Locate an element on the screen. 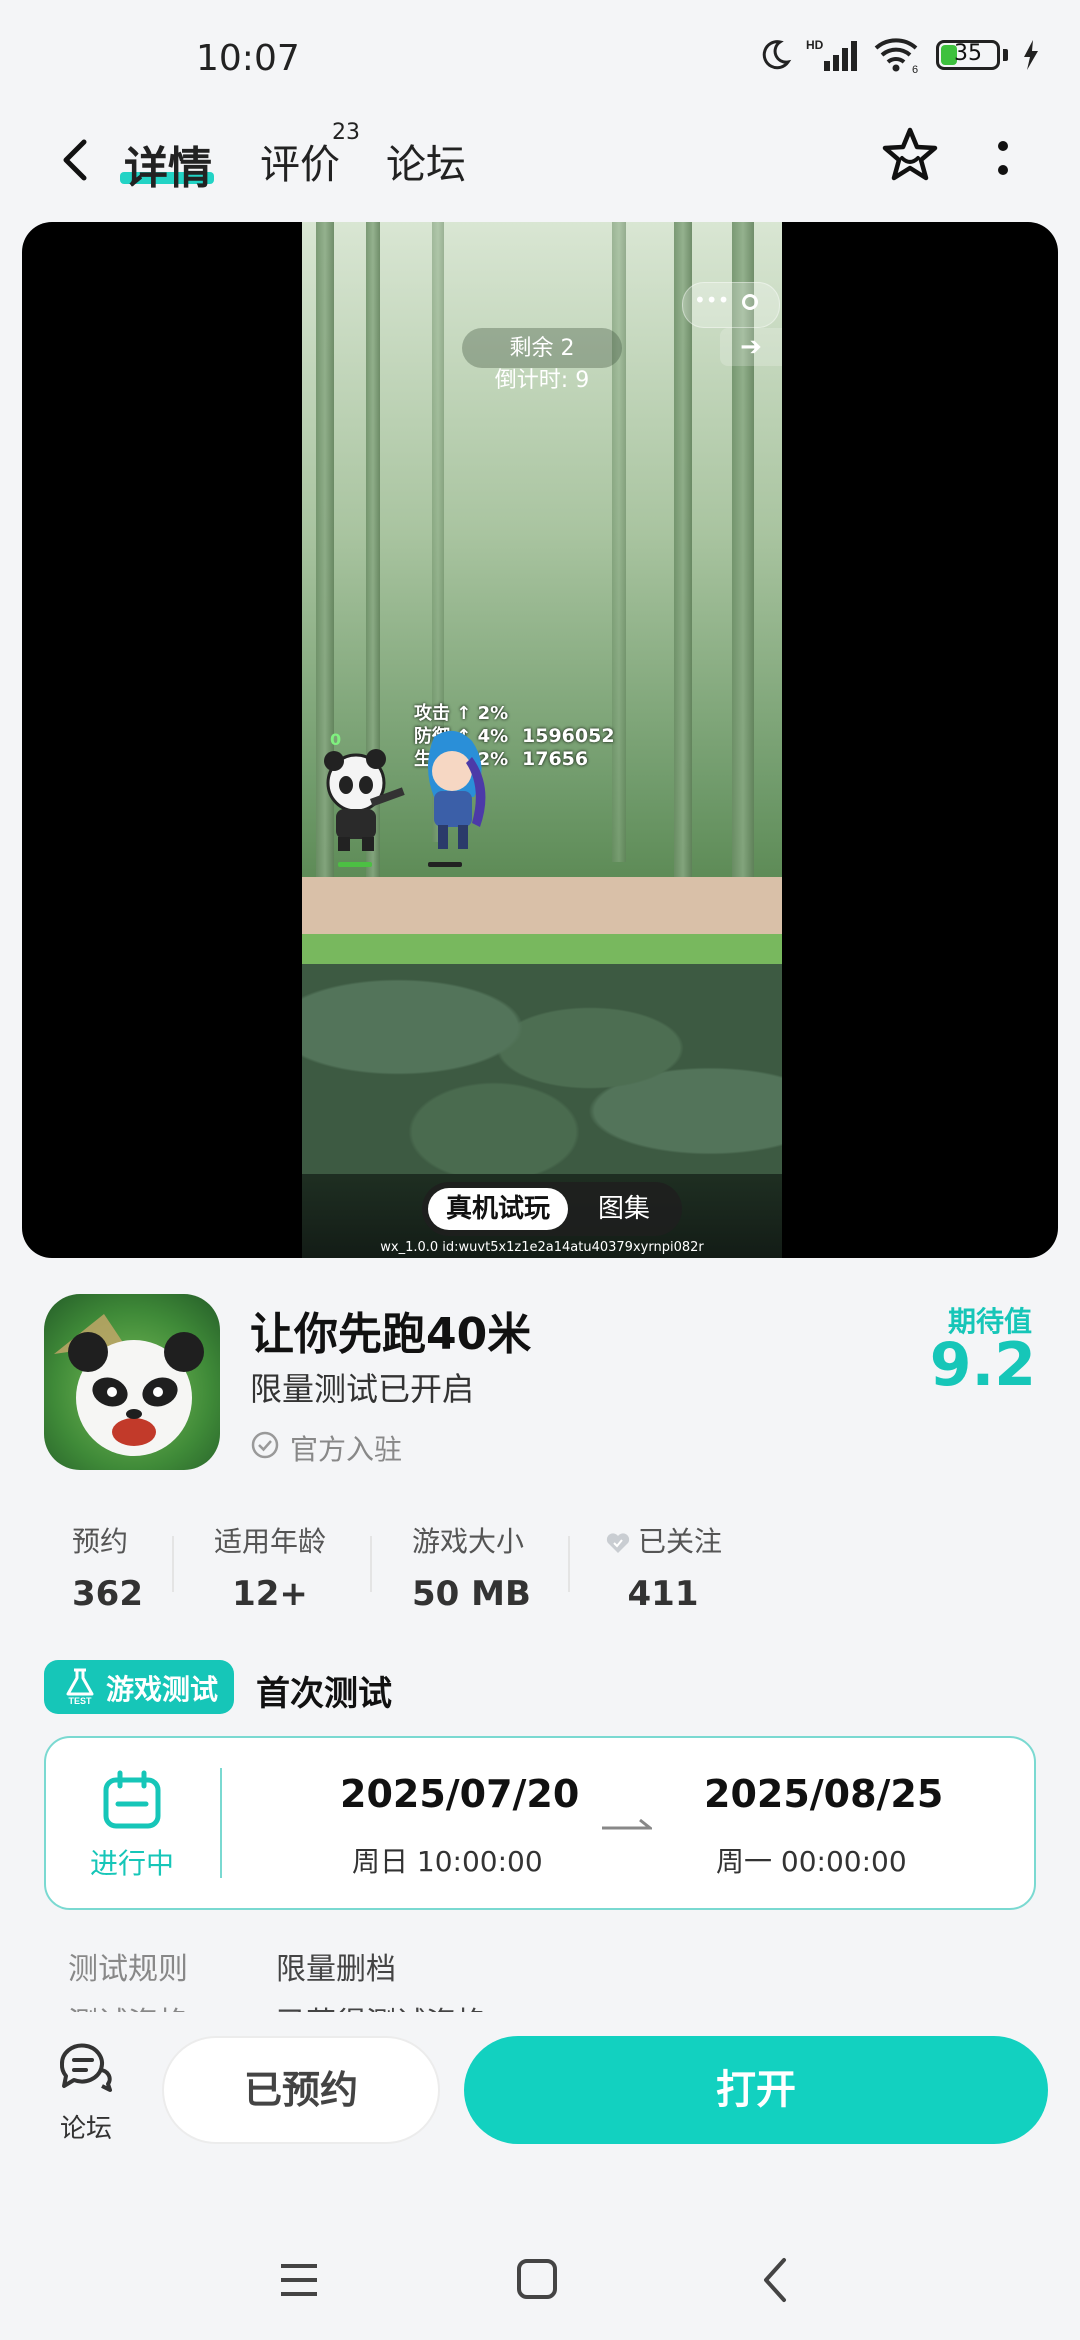  power-values: 1596052 17656 is located at coordinates (568, 748).